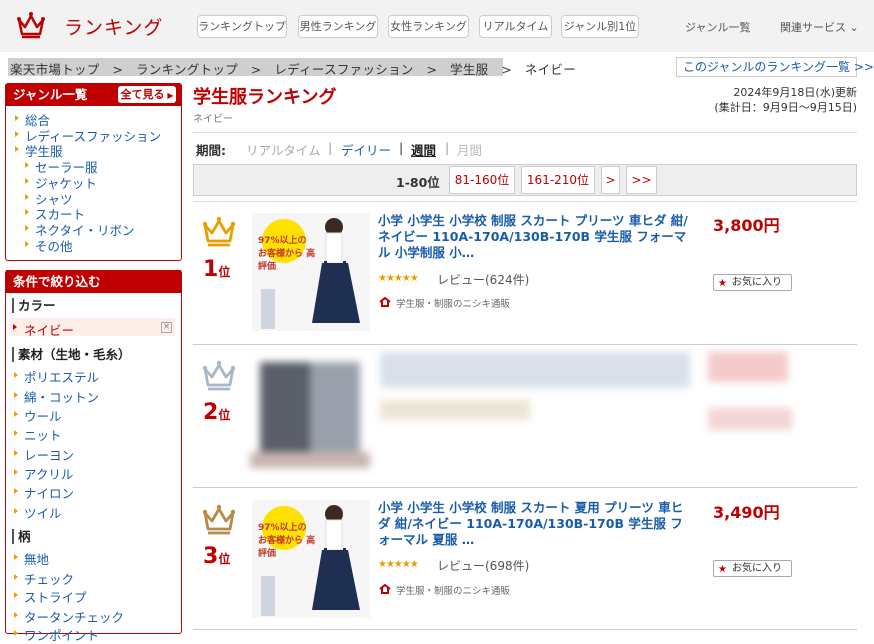 This screenshot has width=874, height=644. Describe the element at coordinates (211, 150) in the screenshot. I see `period-label: 期間:` at that location.